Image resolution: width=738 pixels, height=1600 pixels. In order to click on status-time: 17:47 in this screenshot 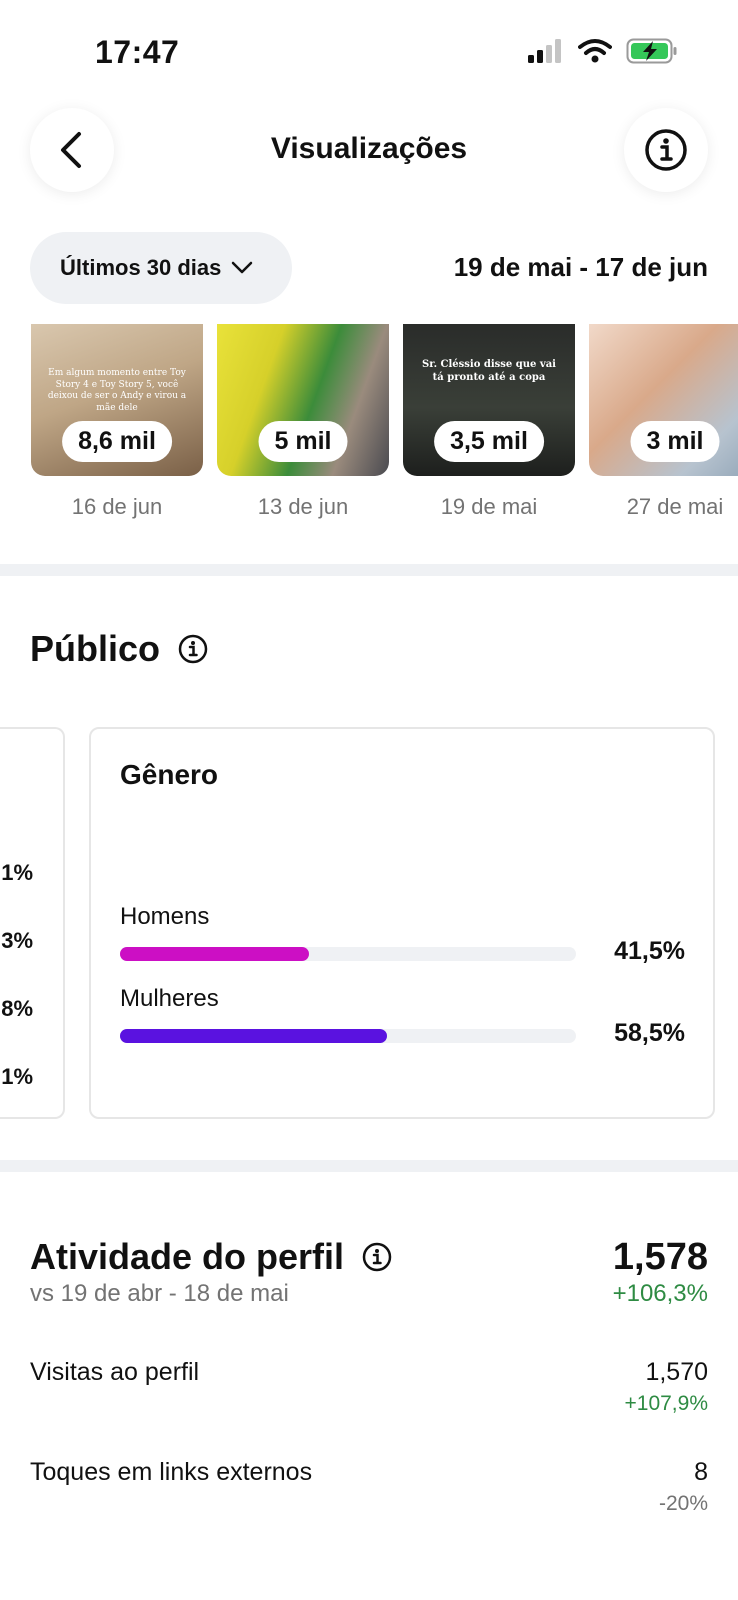, I will do `click(137, 52)`.